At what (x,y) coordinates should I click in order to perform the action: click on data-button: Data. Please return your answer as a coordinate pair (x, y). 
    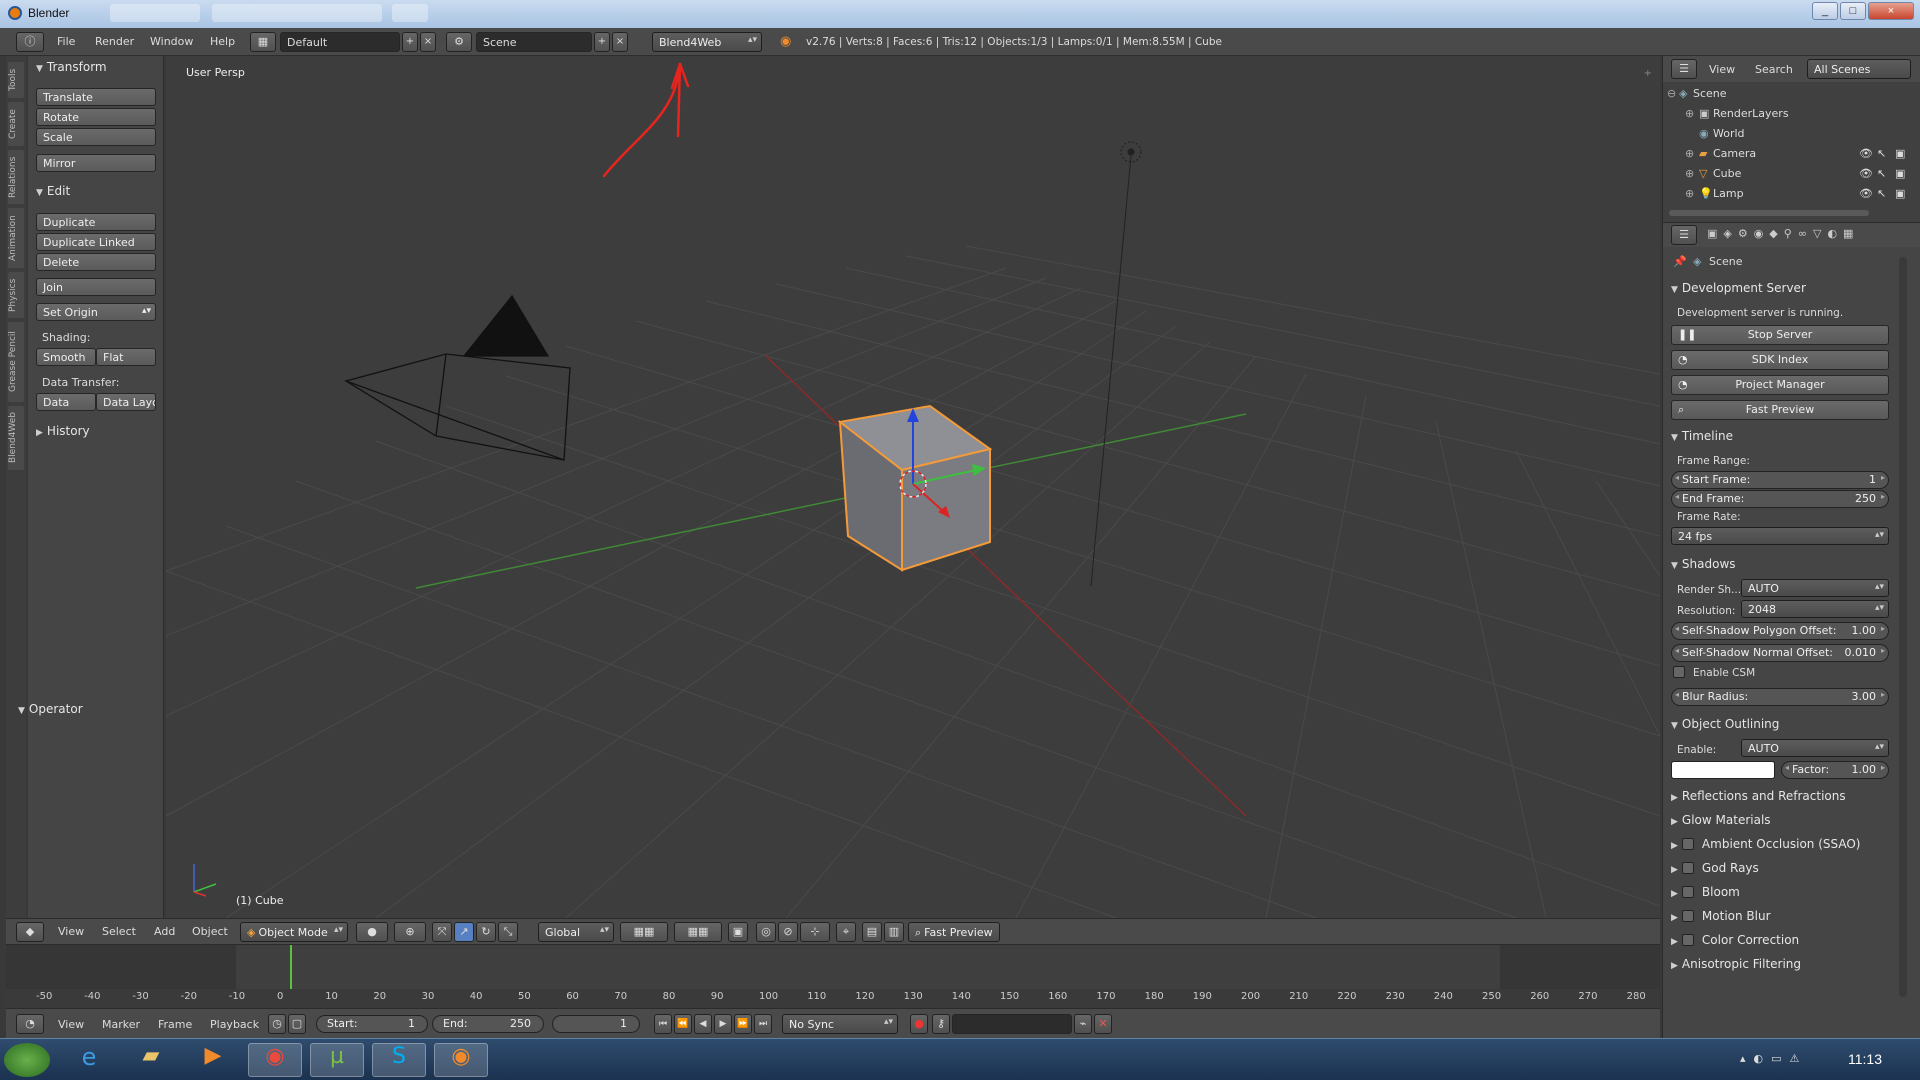
    Looking at the image, I should click on (66, 402).